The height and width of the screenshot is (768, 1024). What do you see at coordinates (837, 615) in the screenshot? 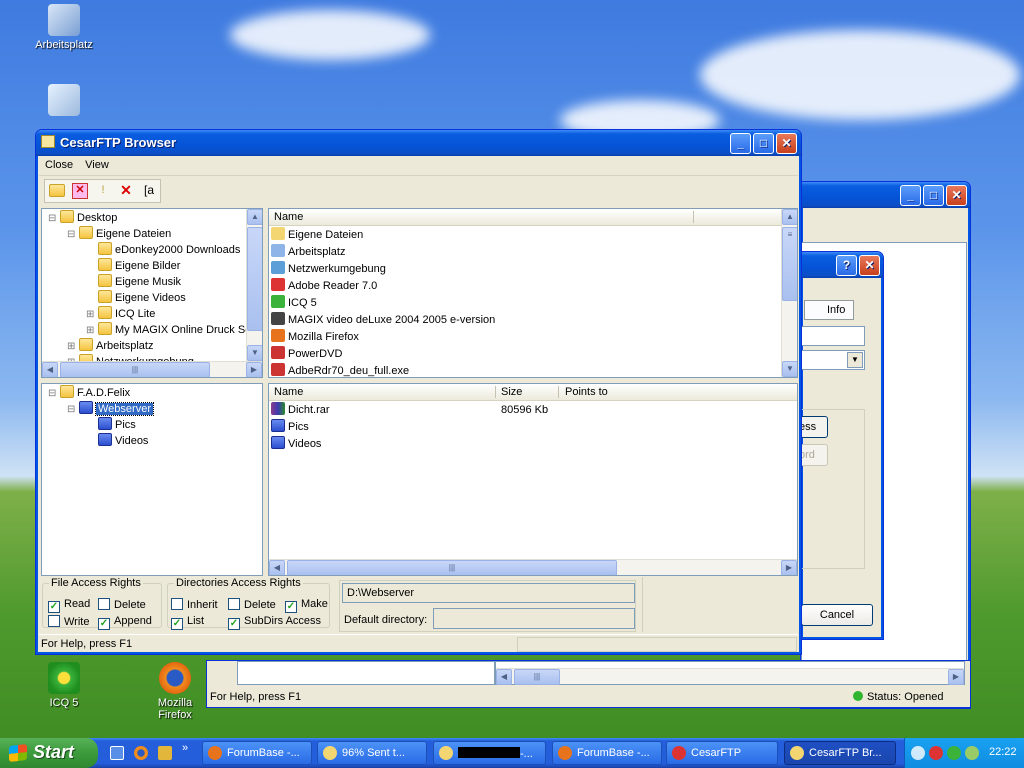
I see `cancel-button: Cancel` at bounding box center [837, 615].